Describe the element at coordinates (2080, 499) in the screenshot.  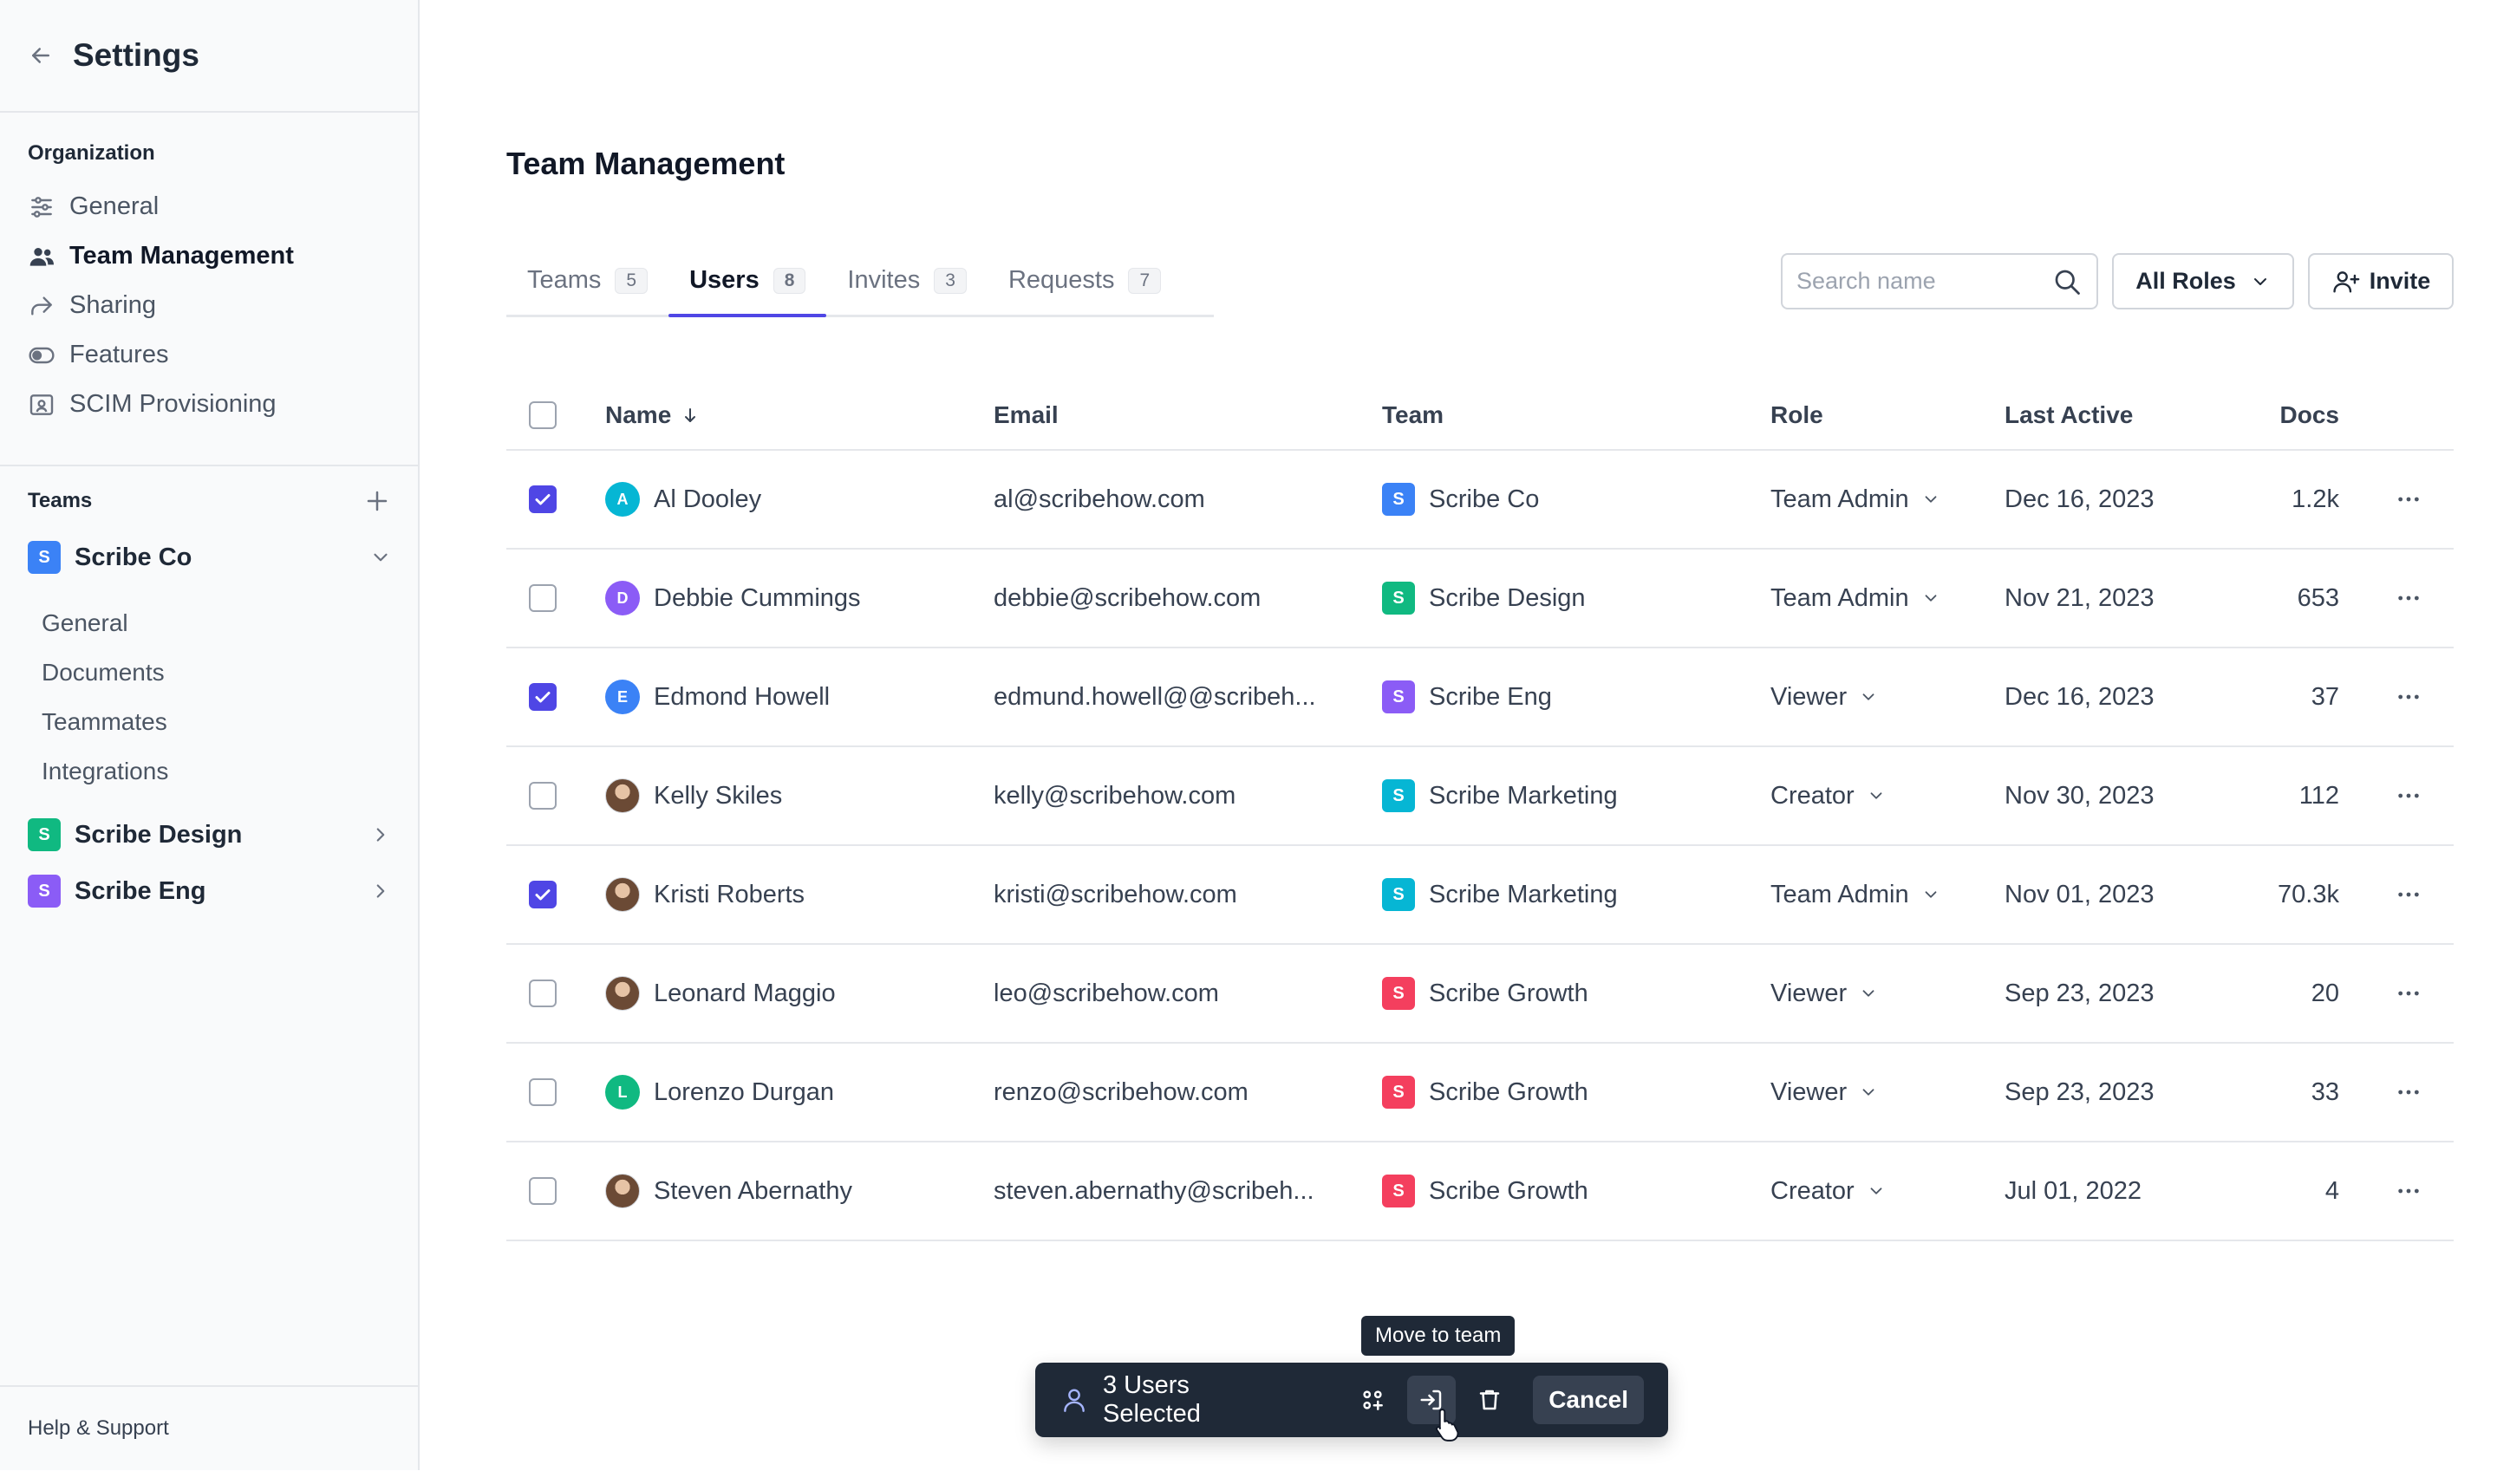
I see `last-active: Dec 16, 2023` at that location.